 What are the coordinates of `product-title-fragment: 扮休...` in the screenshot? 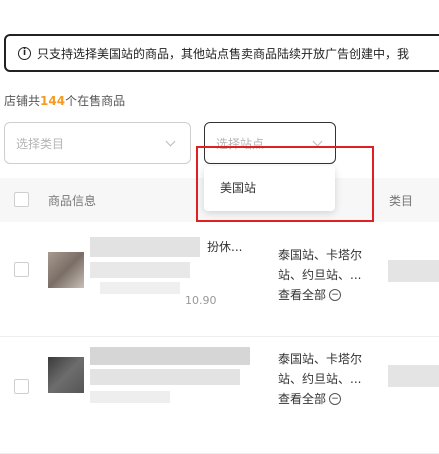 It's located at (225, 247).